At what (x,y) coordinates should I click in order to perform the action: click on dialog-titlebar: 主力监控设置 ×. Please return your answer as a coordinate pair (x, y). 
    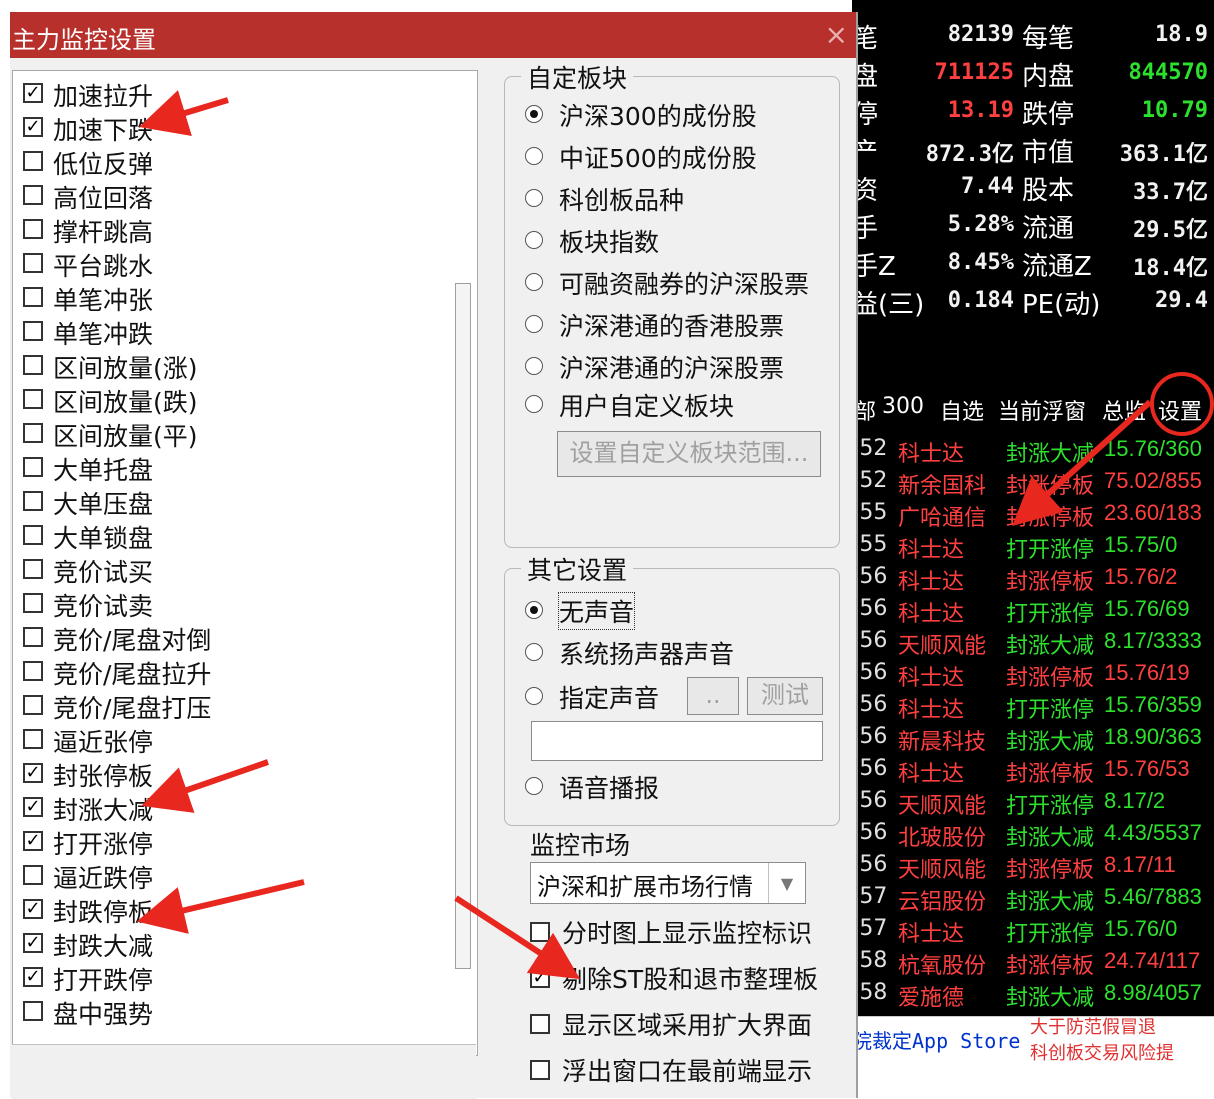
    Looking at the image, I should click on (433, 35).